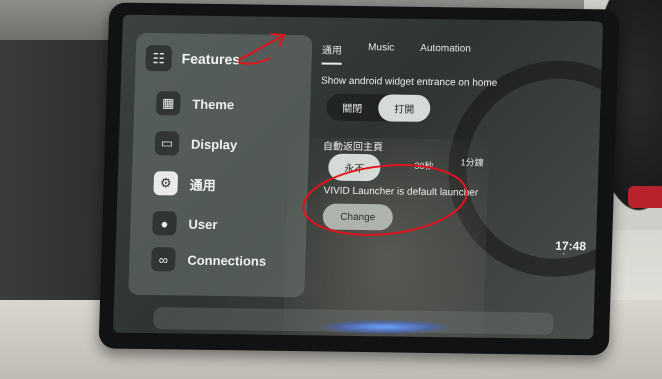 This screenshot has height=379, width=662. I want to click on annotation-arrow, so click(260, 48).